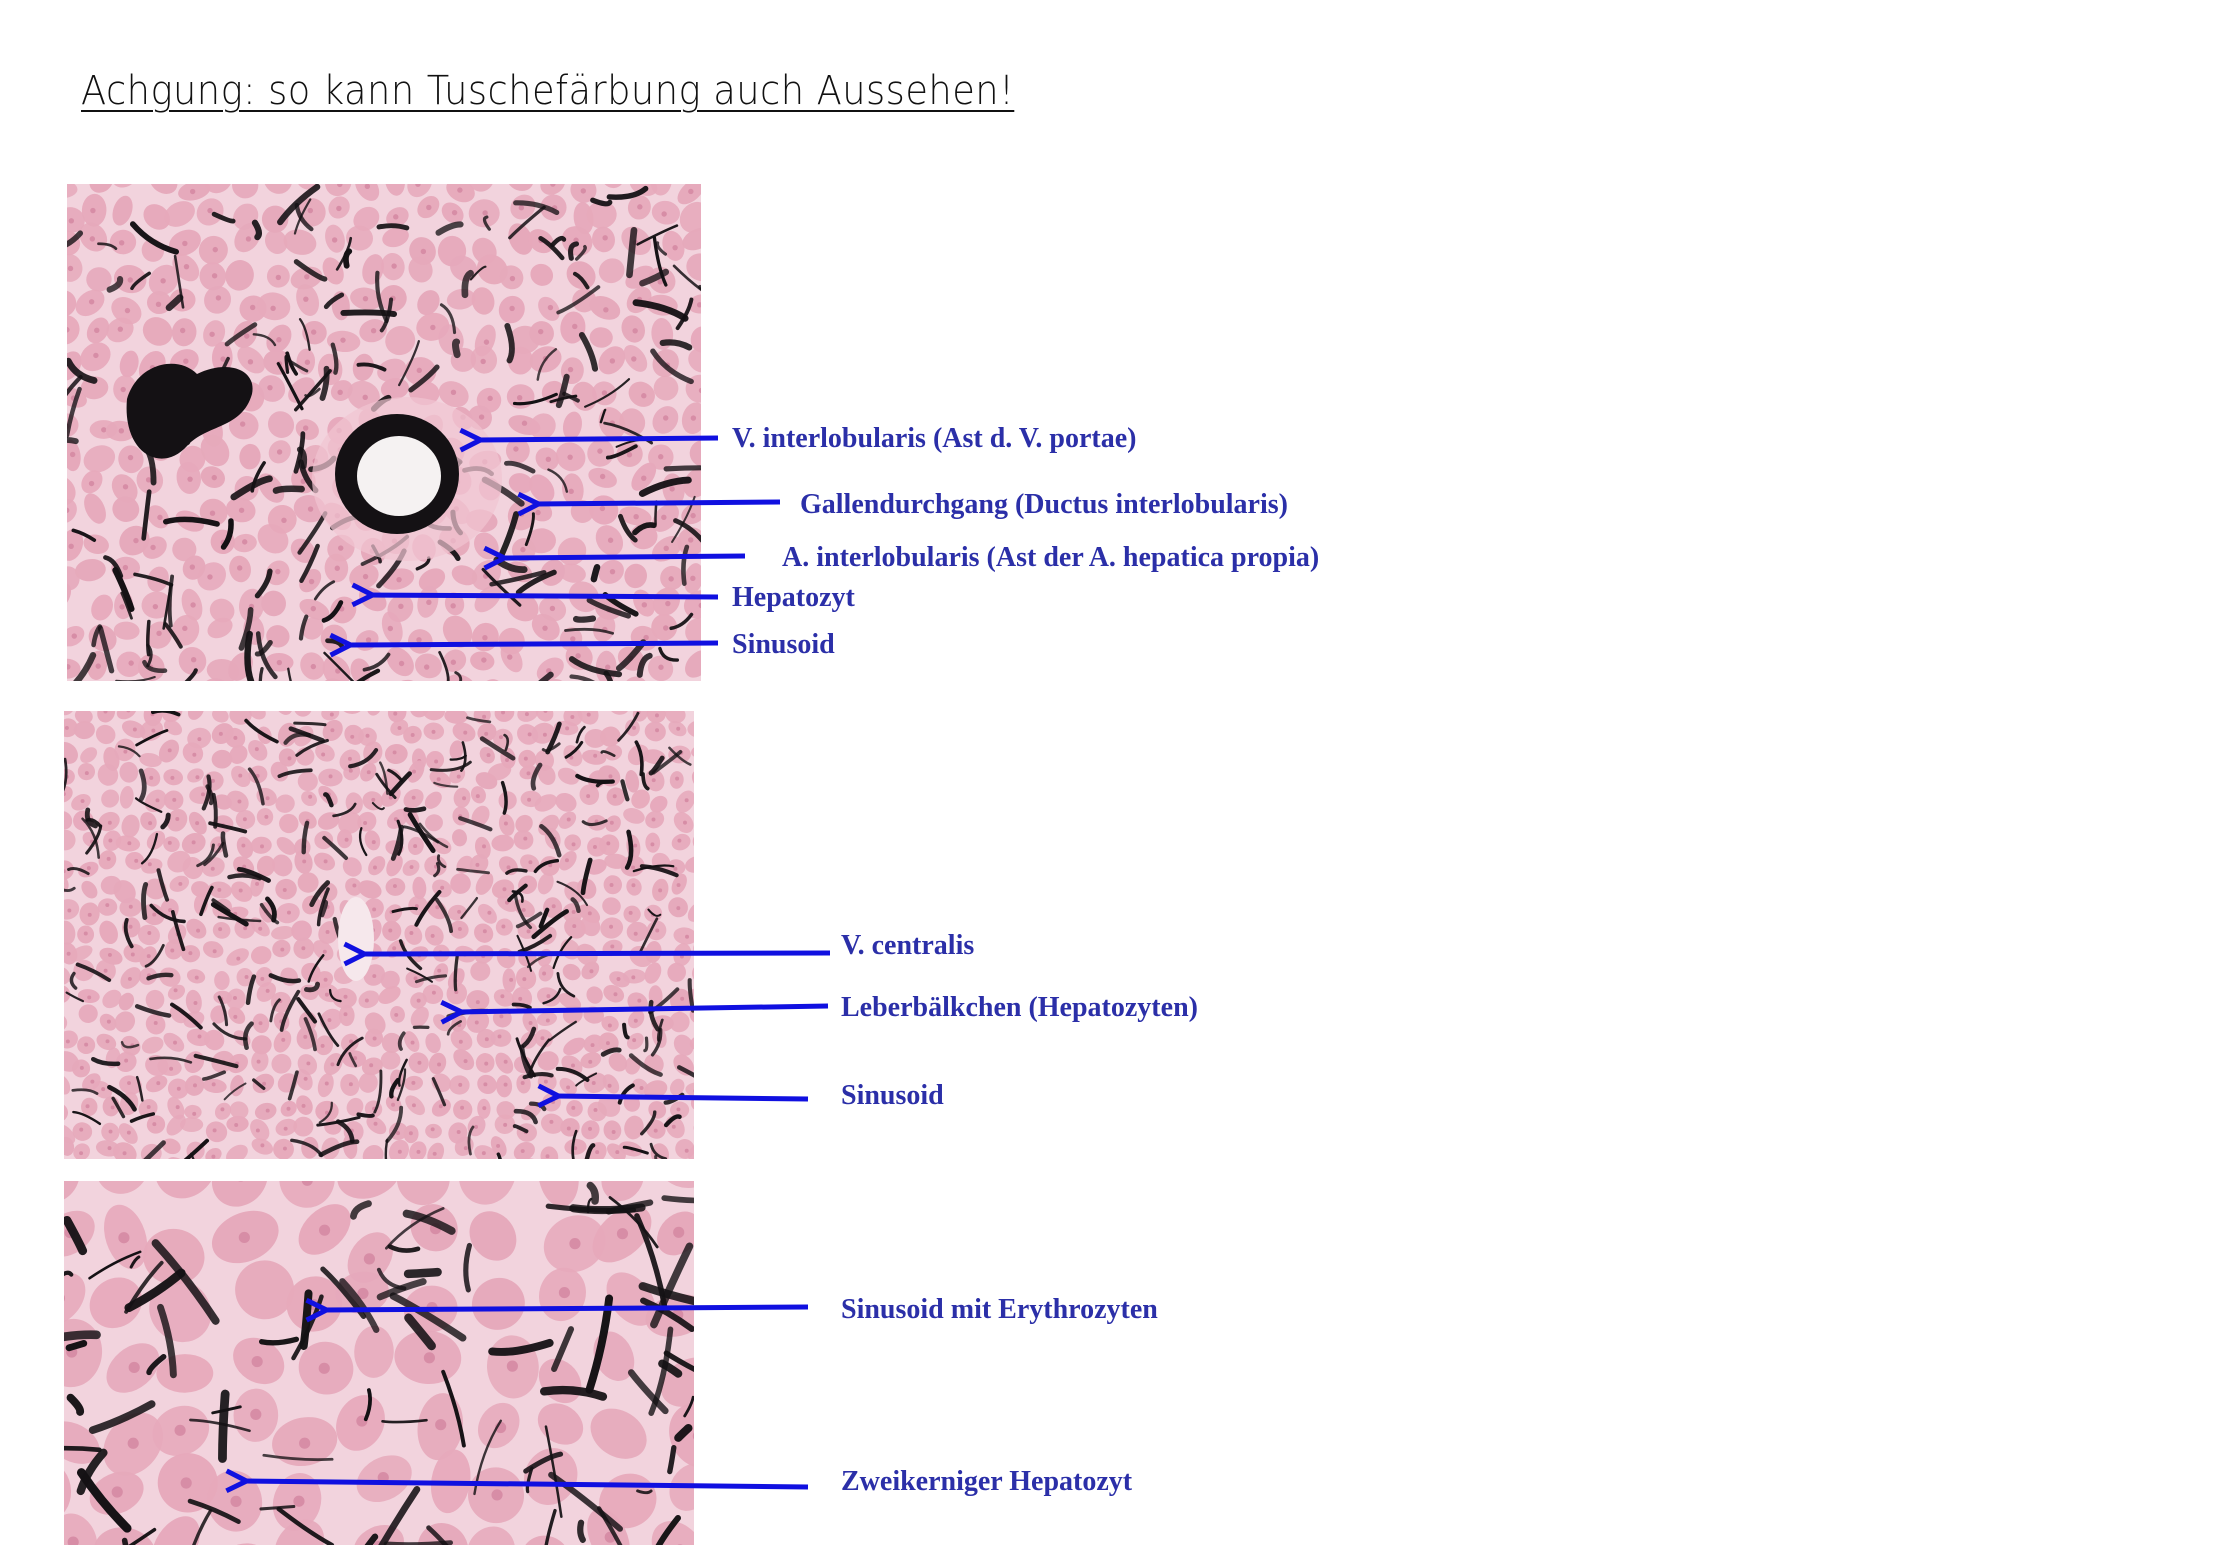 Image resolution: width=2226 pixels, height=1545 pixels. What do you see at coordinates (783, 644) in the screenshot?
I see `label-sinusoid-1: Sinusoid` at bounding box center [783, 644].